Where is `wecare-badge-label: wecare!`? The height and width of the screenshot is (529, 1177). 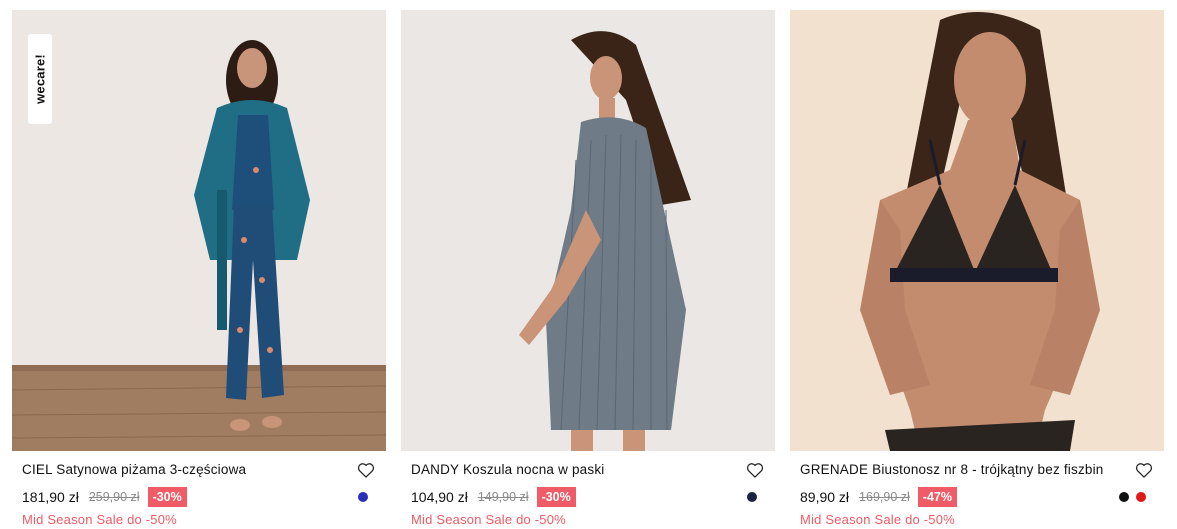
wecare-badge-label: wecare! is located at coordinates (40, 79).